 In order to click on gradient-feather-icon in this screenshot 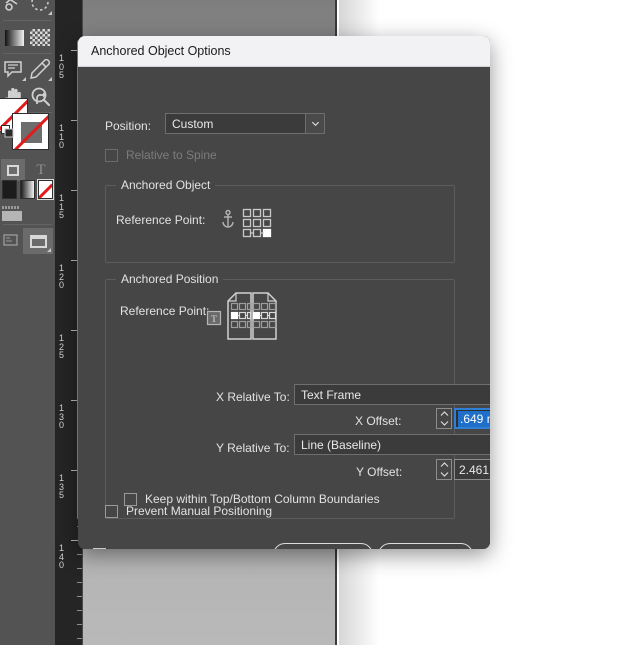, I will do `click(40, 37)`.